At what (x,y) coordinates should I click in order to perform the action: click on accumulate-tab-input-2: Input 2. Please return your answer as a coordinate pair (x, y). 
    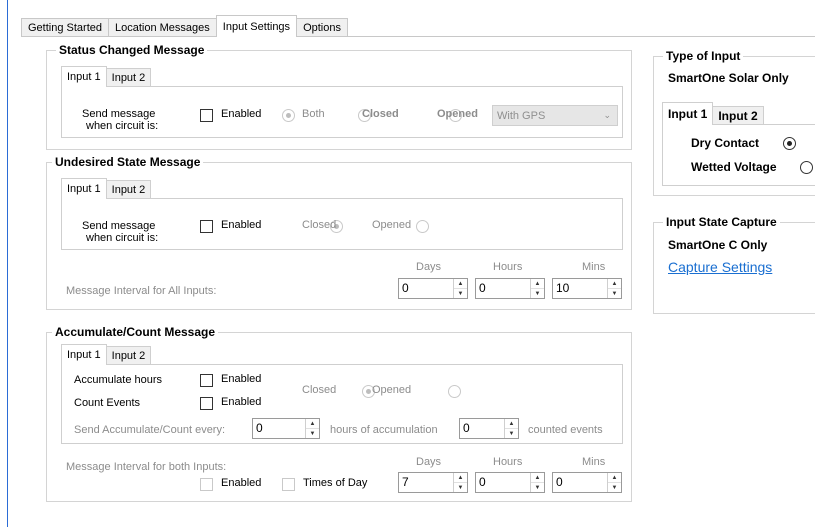
    Looking at the image, I should click on (128, 355).